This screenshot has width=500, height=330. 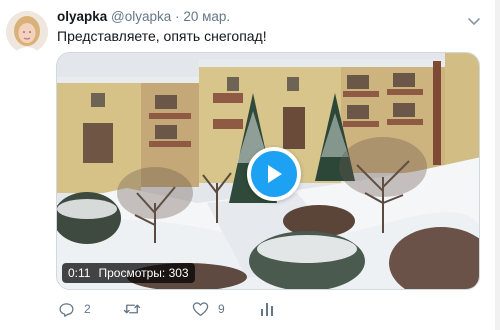 What do you see at coordinates (87, 309) in the screenshot?
I see `reply-count: 2` at bounding box center [87, 309].